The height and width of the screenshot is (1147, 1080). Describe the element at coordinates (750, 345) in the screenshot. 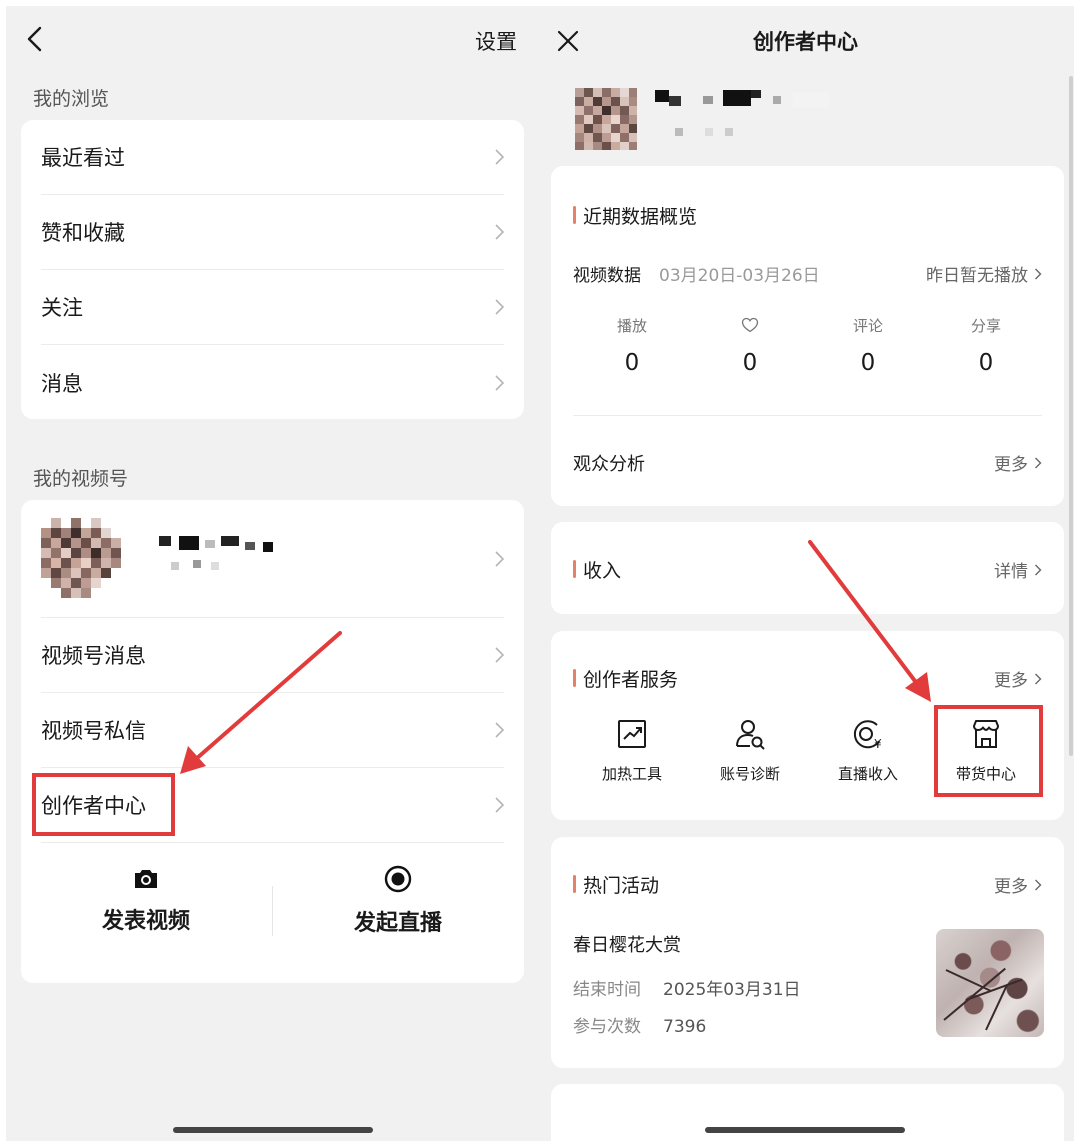

I see `stat-likes: 0` at that location.